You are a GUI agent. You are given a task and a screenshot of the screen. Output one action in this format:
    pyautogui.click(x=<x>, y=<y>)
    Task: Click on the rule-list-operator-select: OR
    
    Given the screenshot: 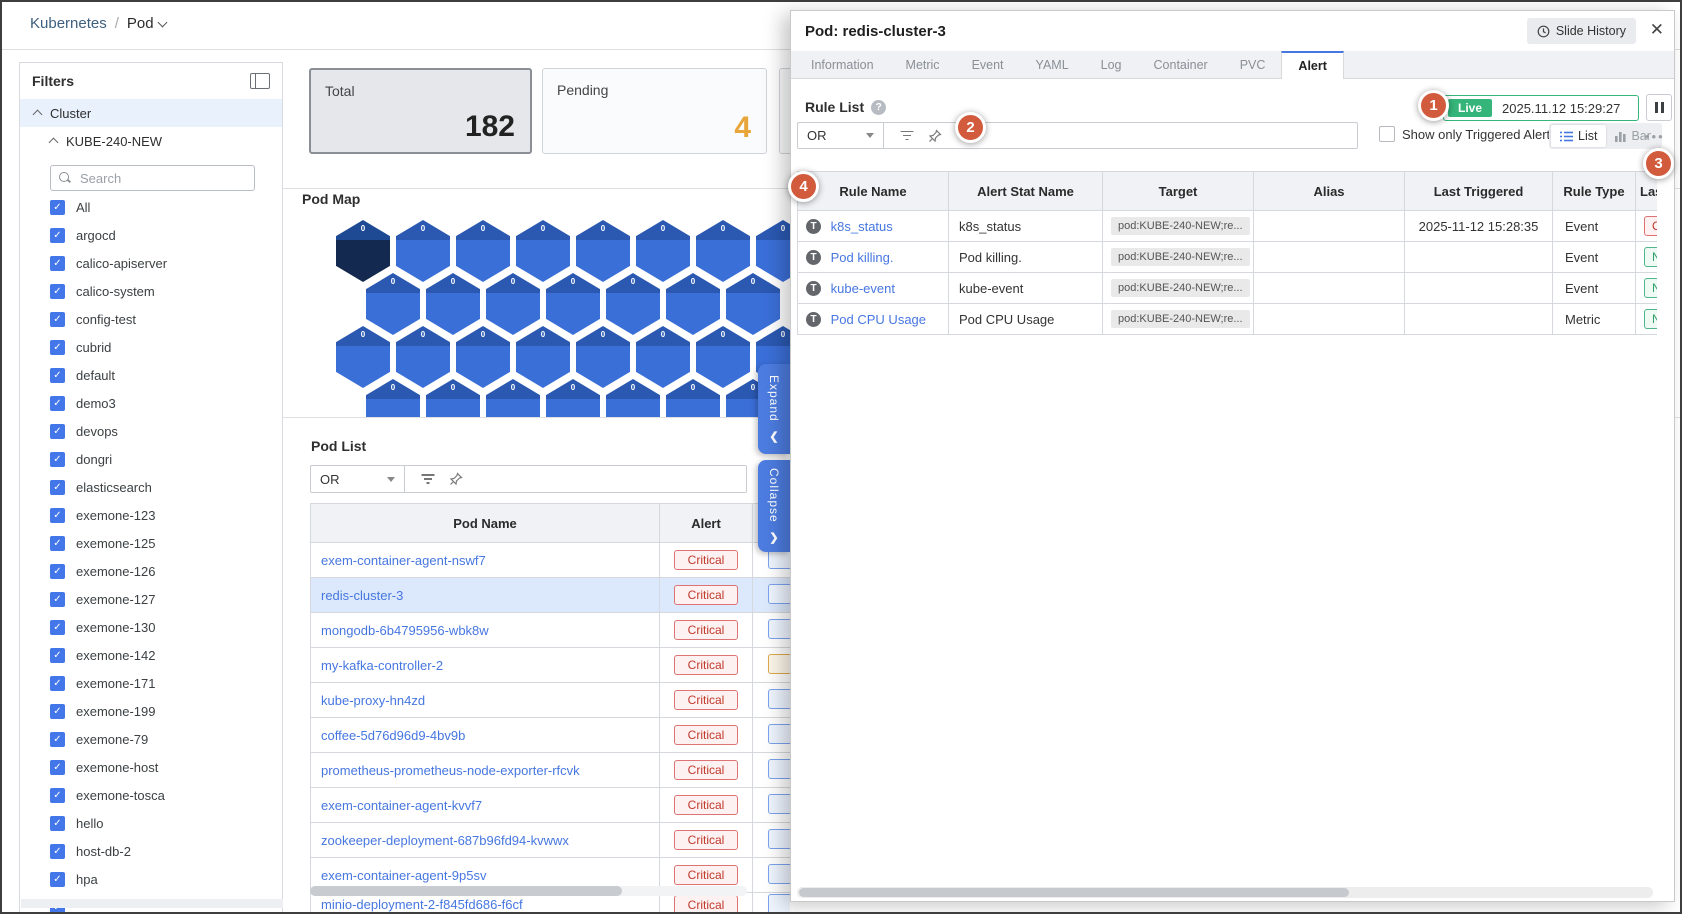 What is the action you would take?
    pyautogui.click(x=841, y=135)
    